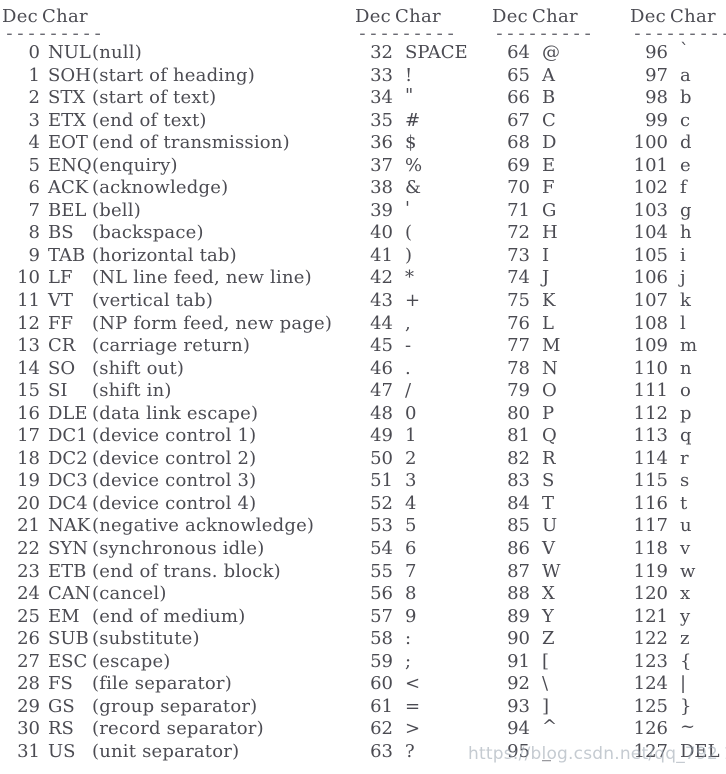  I want to click on ascii-decimal-value: 44, so click(381, 323).